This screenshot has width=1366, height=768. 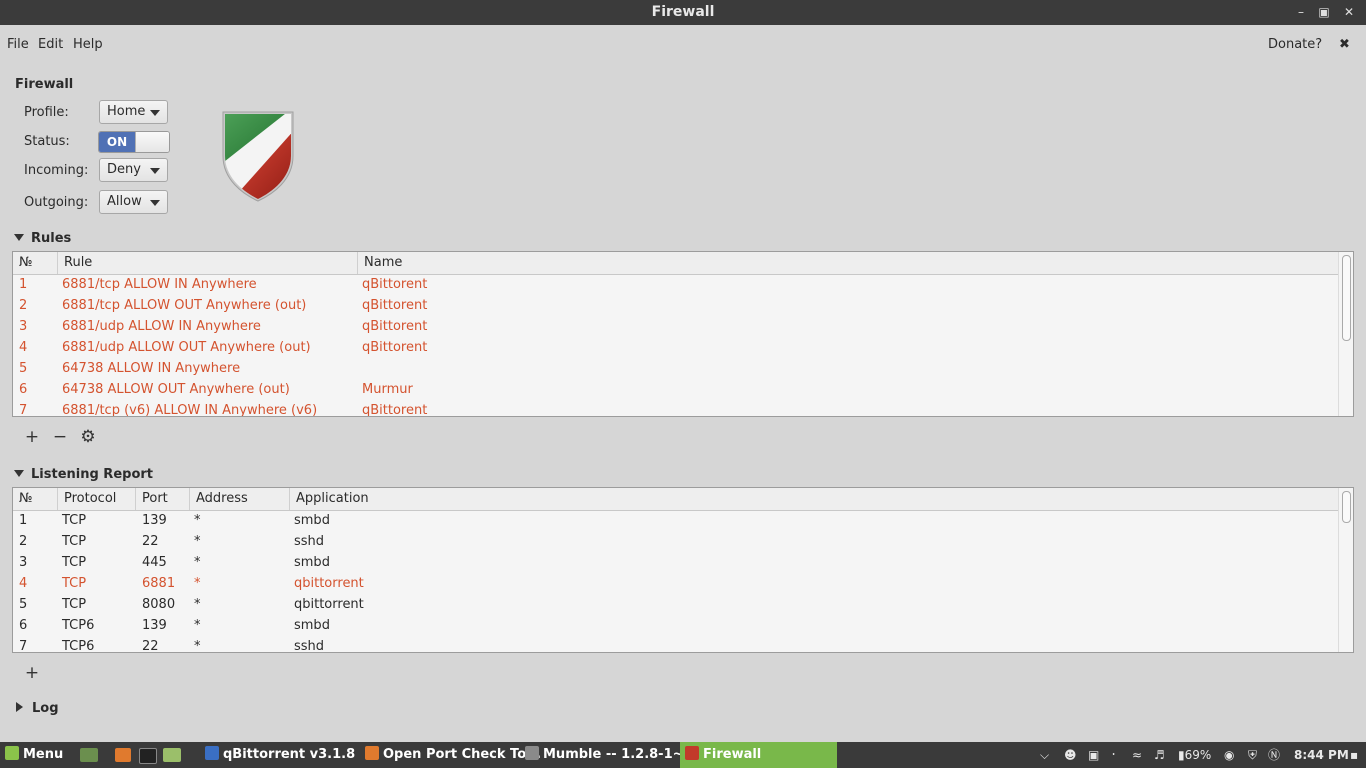 I want to click on listen-number: 5, so click(x=23, y=604).